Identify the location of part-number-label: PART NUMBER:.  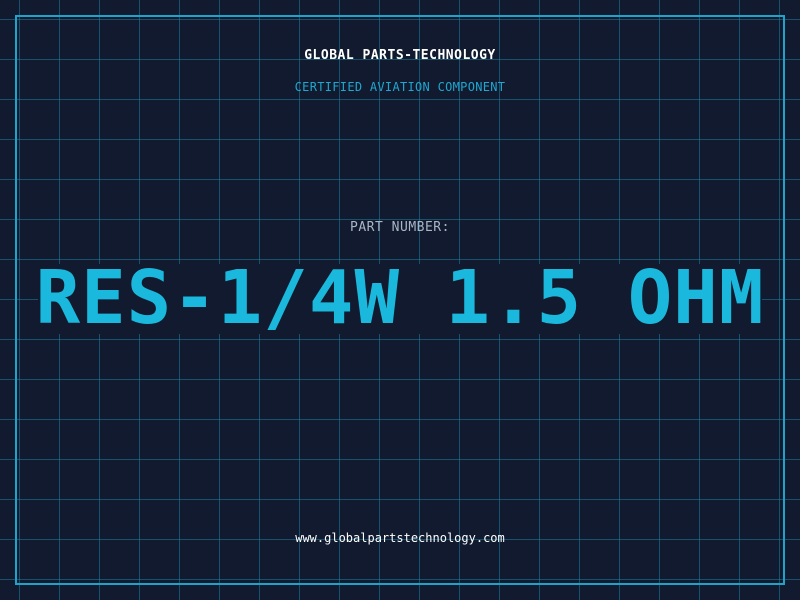
(400, 227).